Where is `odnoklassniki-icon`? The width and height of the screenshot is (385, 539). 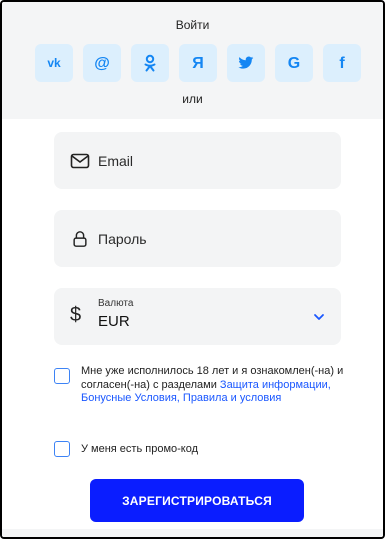
odnoklassniki-icon is located at coordinates (150, 63).